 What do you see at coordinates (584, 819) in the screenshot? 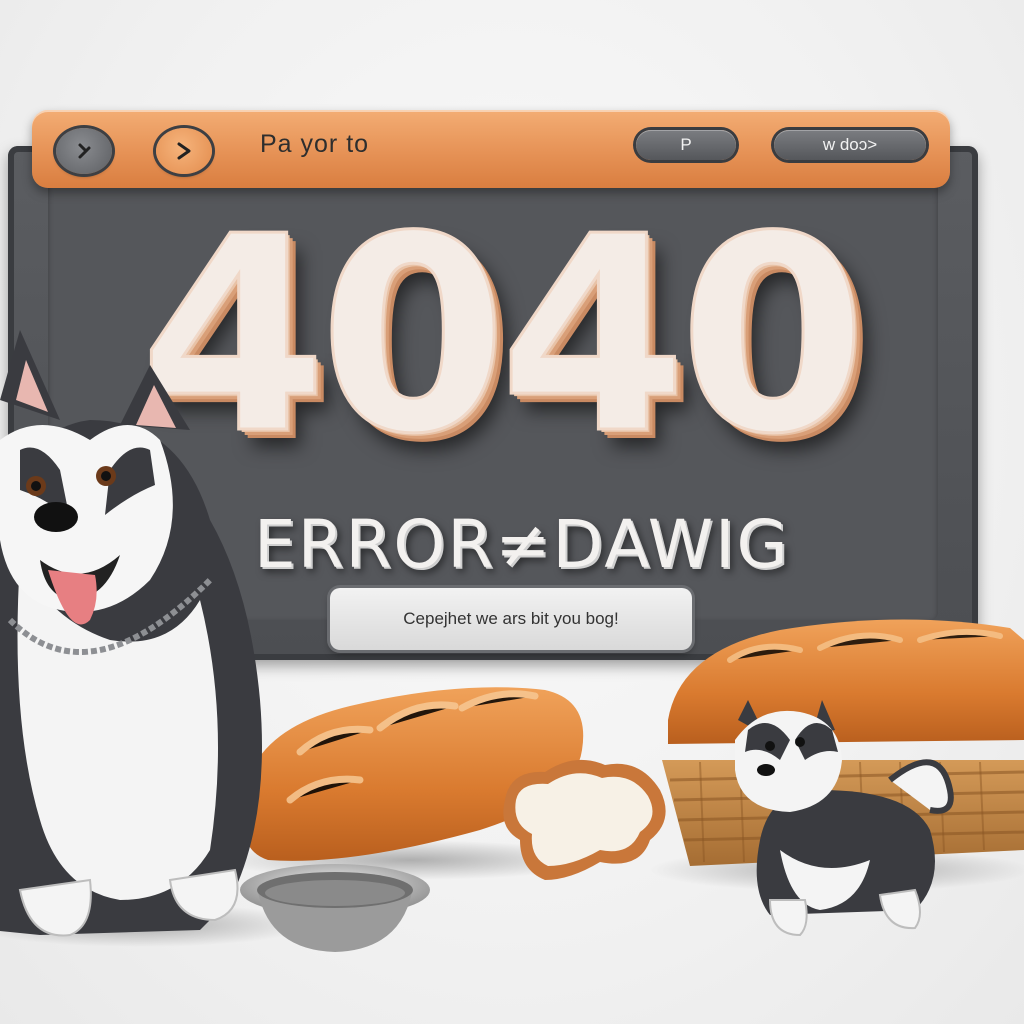
I see `bread-slice` at bounding box center [584, 819].